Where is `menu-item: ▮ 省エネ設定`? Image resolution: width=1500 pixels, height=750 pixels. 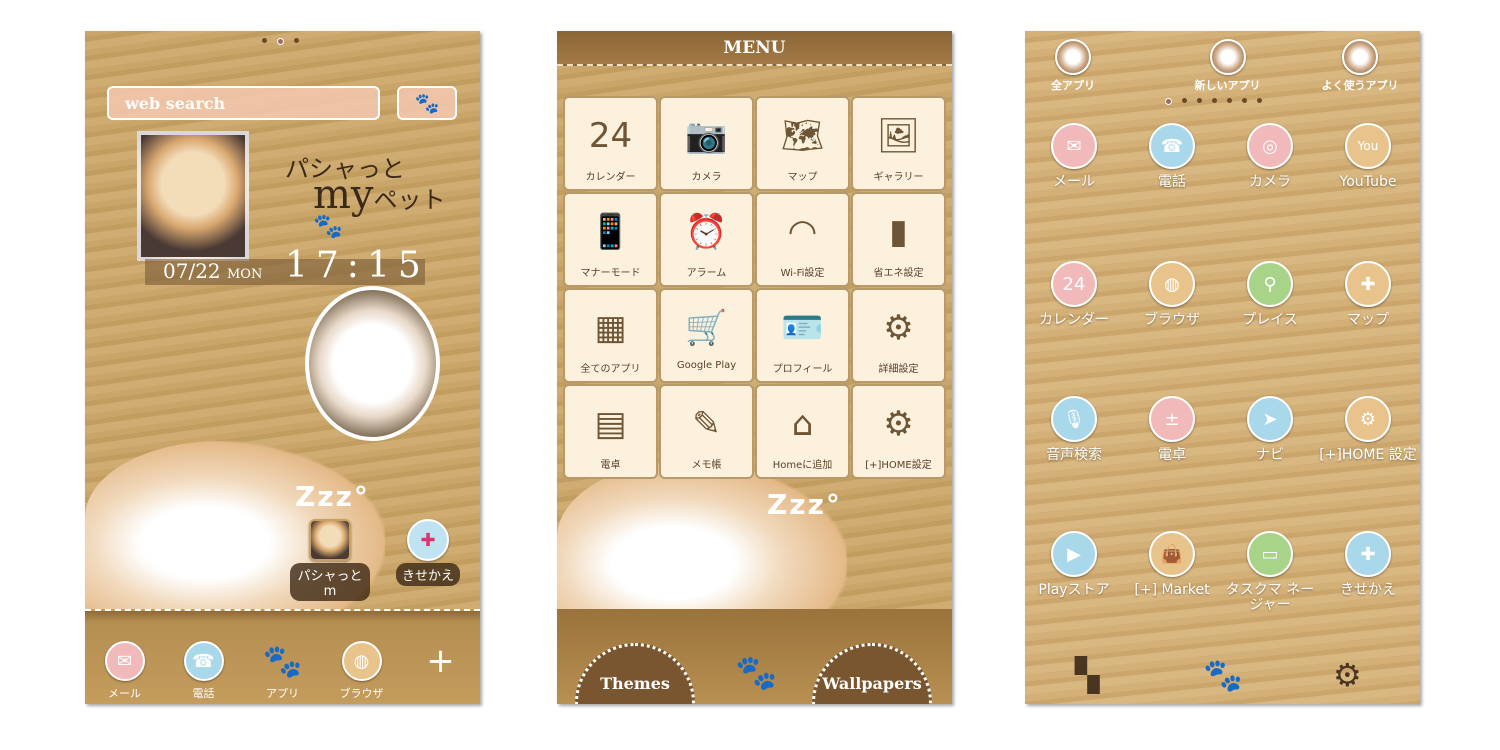 menu-item: ▮ 省エネ設定 is located at coordinates (898, 239).